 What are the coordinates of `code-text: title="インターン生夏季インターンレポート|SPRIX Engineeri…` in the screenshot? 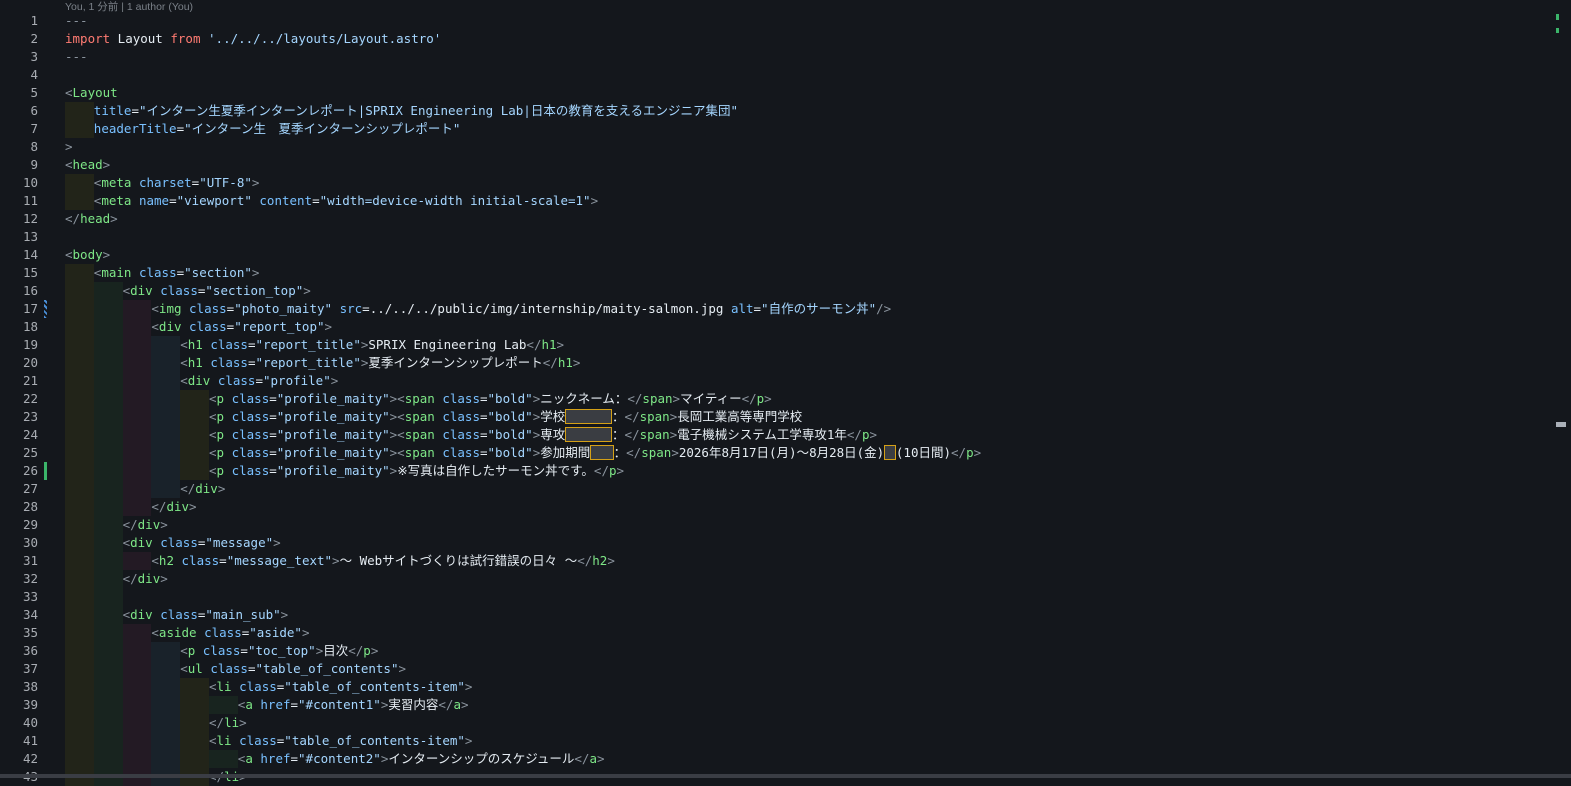 It's located at (416, 111).